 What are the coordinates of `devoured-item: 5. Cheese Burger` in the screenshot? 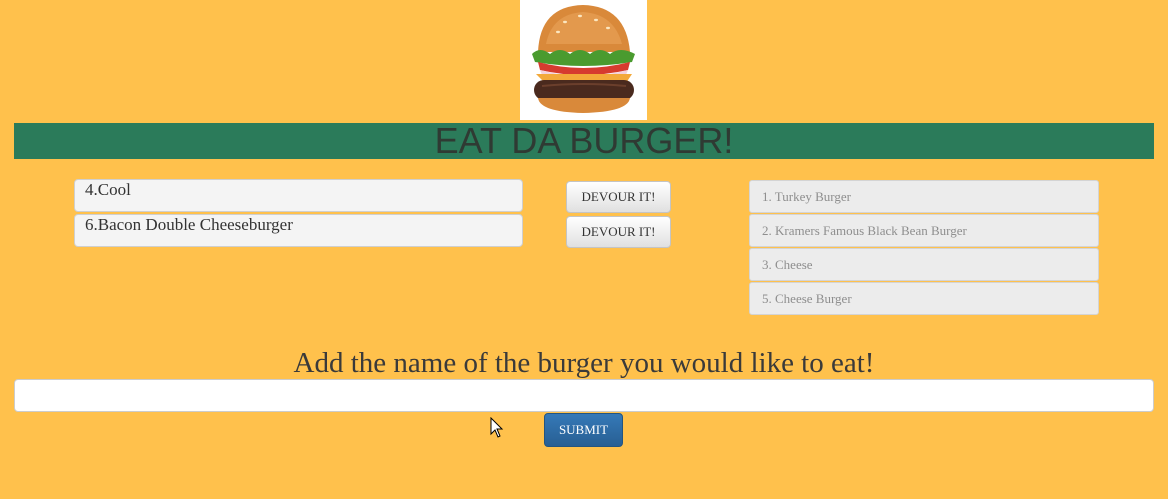 It's located at (924, 298).